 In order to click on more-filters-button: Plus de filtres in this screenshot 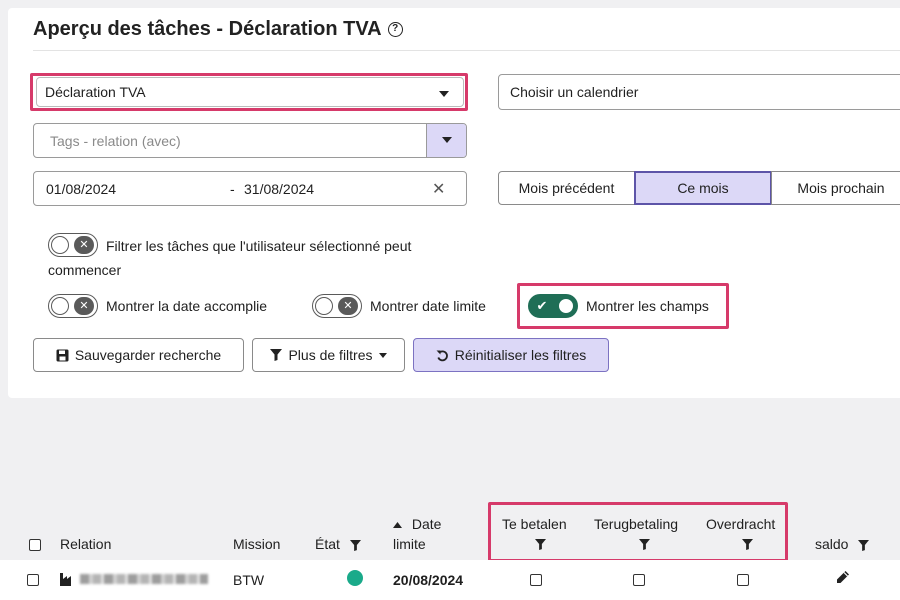, I will do `click(328, 355)`.